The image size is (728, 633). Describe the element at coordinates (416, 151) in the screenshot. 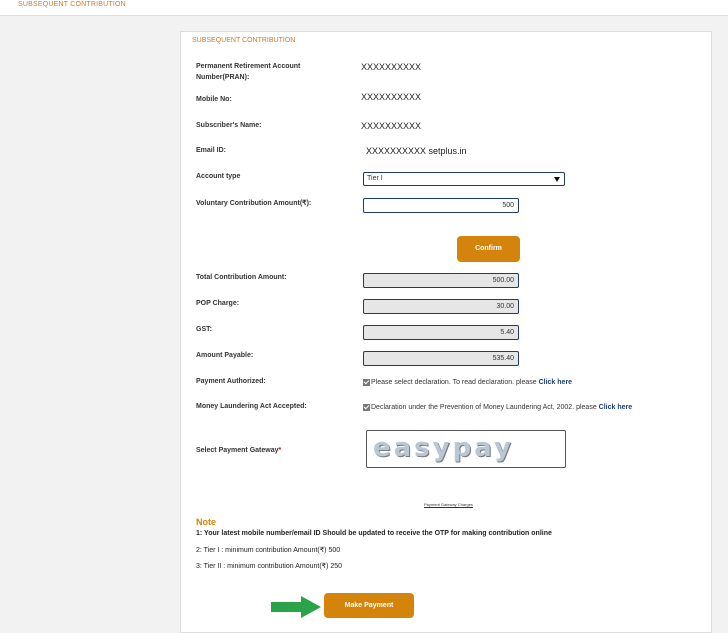

I see `email-value: XXXXXXXXXX setplus.in` at that location.